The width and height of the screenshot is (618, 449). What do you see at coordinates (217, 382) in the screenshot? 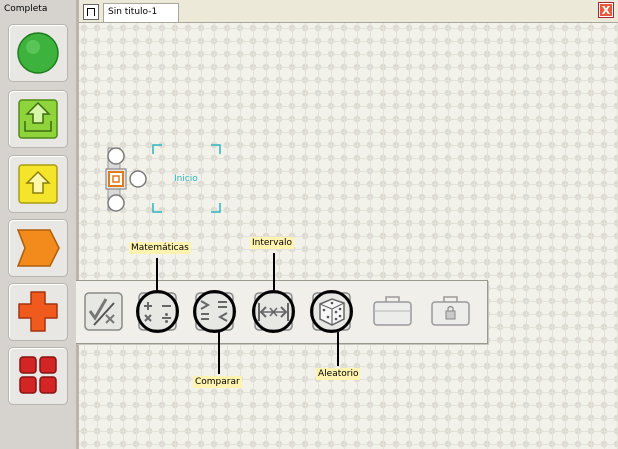
I see `callout-comparar: Comparar` at bounding box center [217, 382].